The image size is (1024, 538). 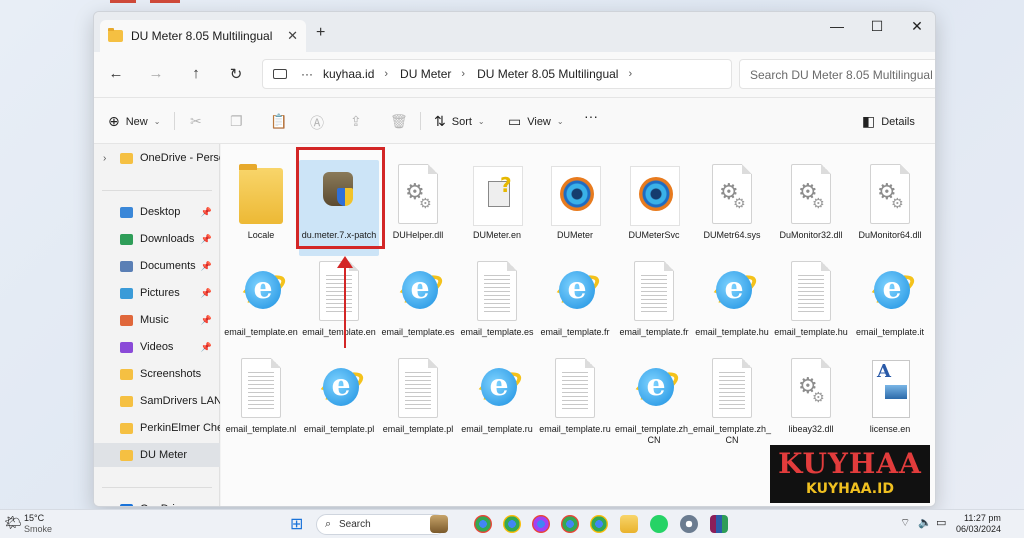 I want to click on tab-du-meter: DU Meter 8.05 Multilingual ✕, so click(x=203, y=36).